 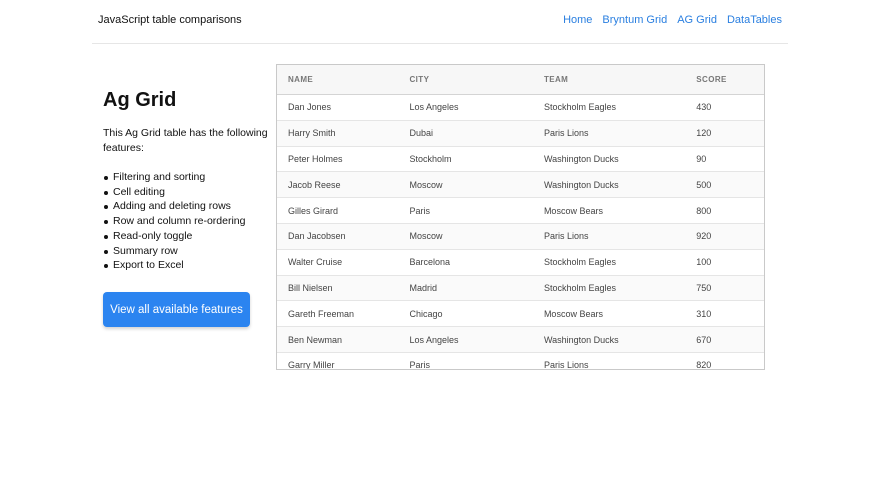 I want to click on feature-item: Filtering and sorting, so click(x=188, y=177).